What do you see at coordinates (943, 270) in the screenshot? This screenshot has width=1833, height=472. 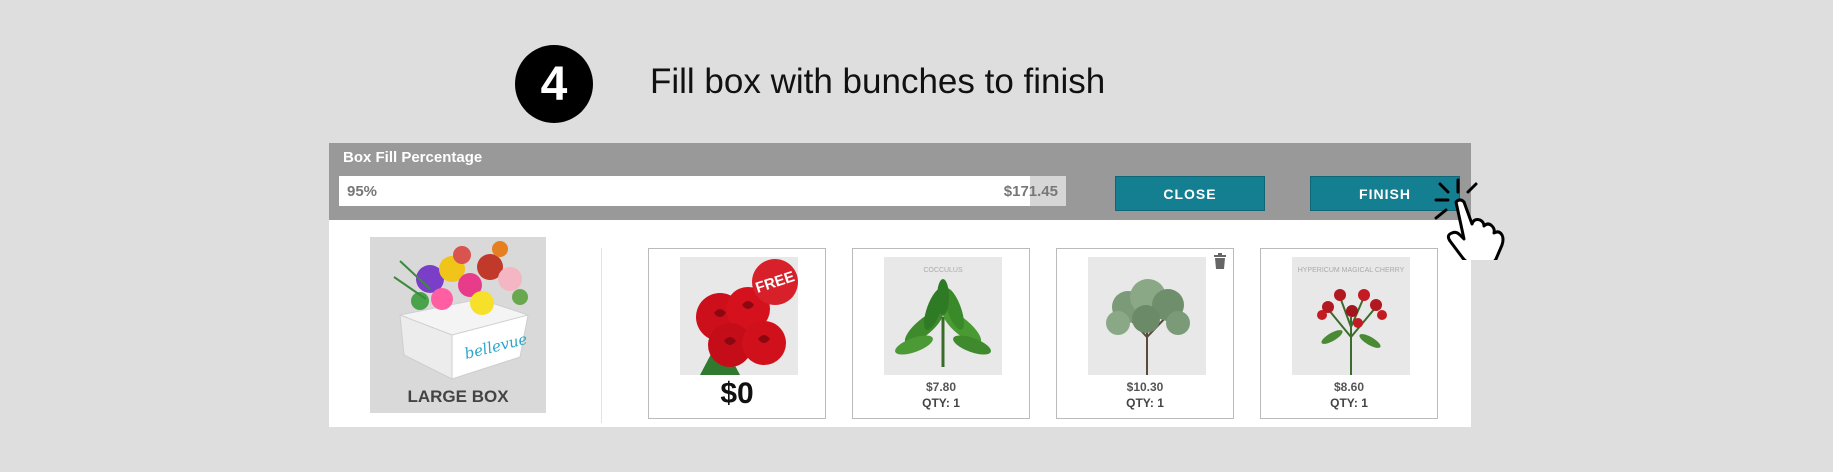 I see `product-image-caption: COCCULUS` at bounding box center [943, 270].